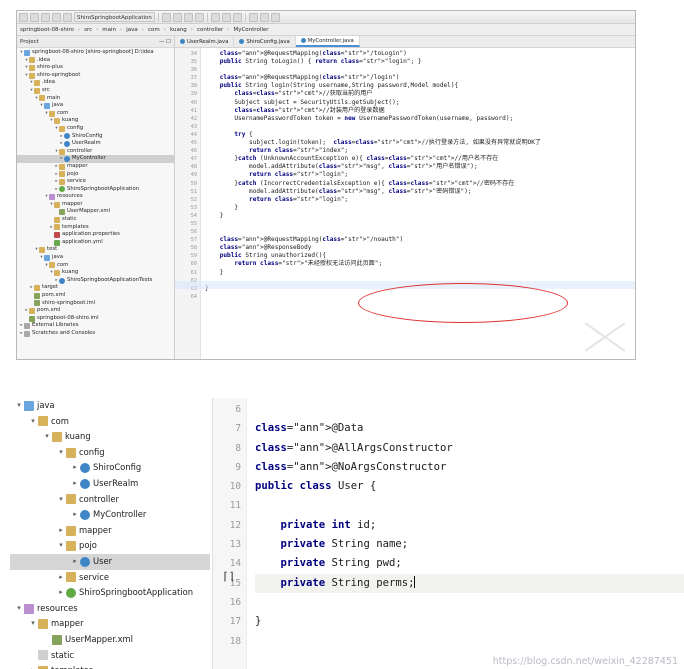  What do you see at coordinates (132, 30) in the screenshot?
I see `breadcrumb-item: java` at bounding box center [132, 30].